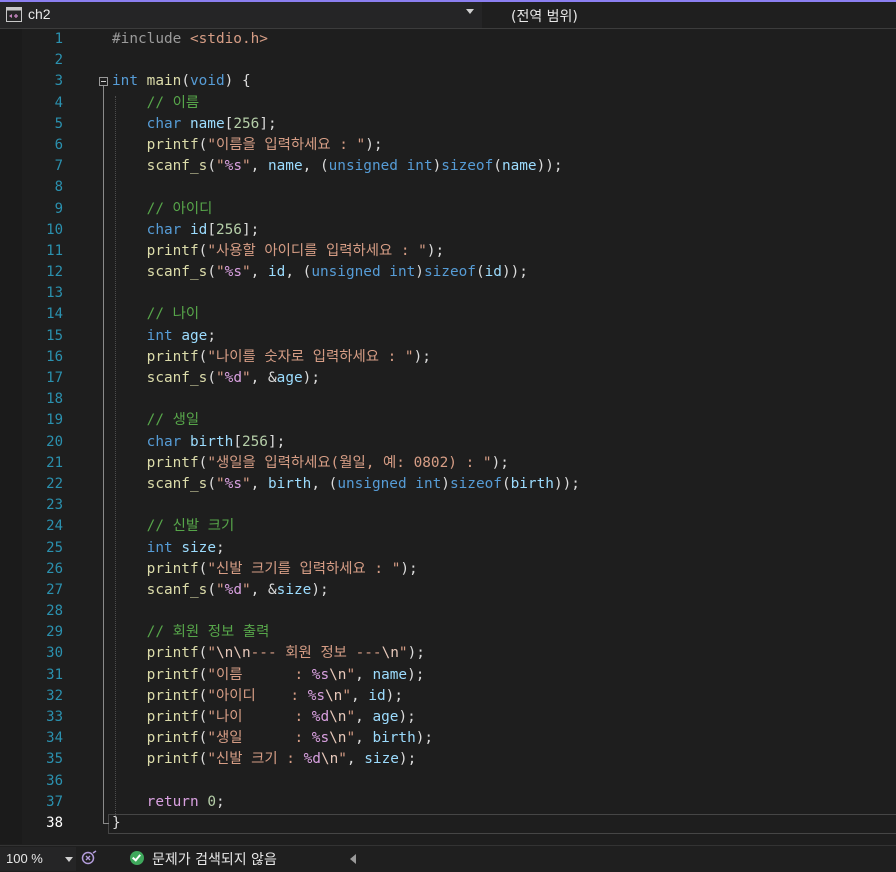 The height and width of the screenshot is (872, 896). I want to click on code-line: 17 scanf_s("%d", &age);, so click(448, 378).